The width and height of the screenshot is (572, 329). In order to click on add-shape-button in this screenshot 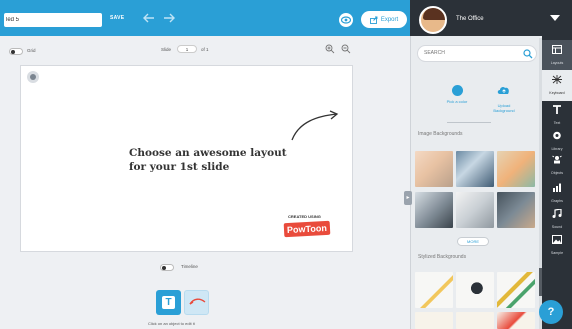, I will do `click(196, 302)`.